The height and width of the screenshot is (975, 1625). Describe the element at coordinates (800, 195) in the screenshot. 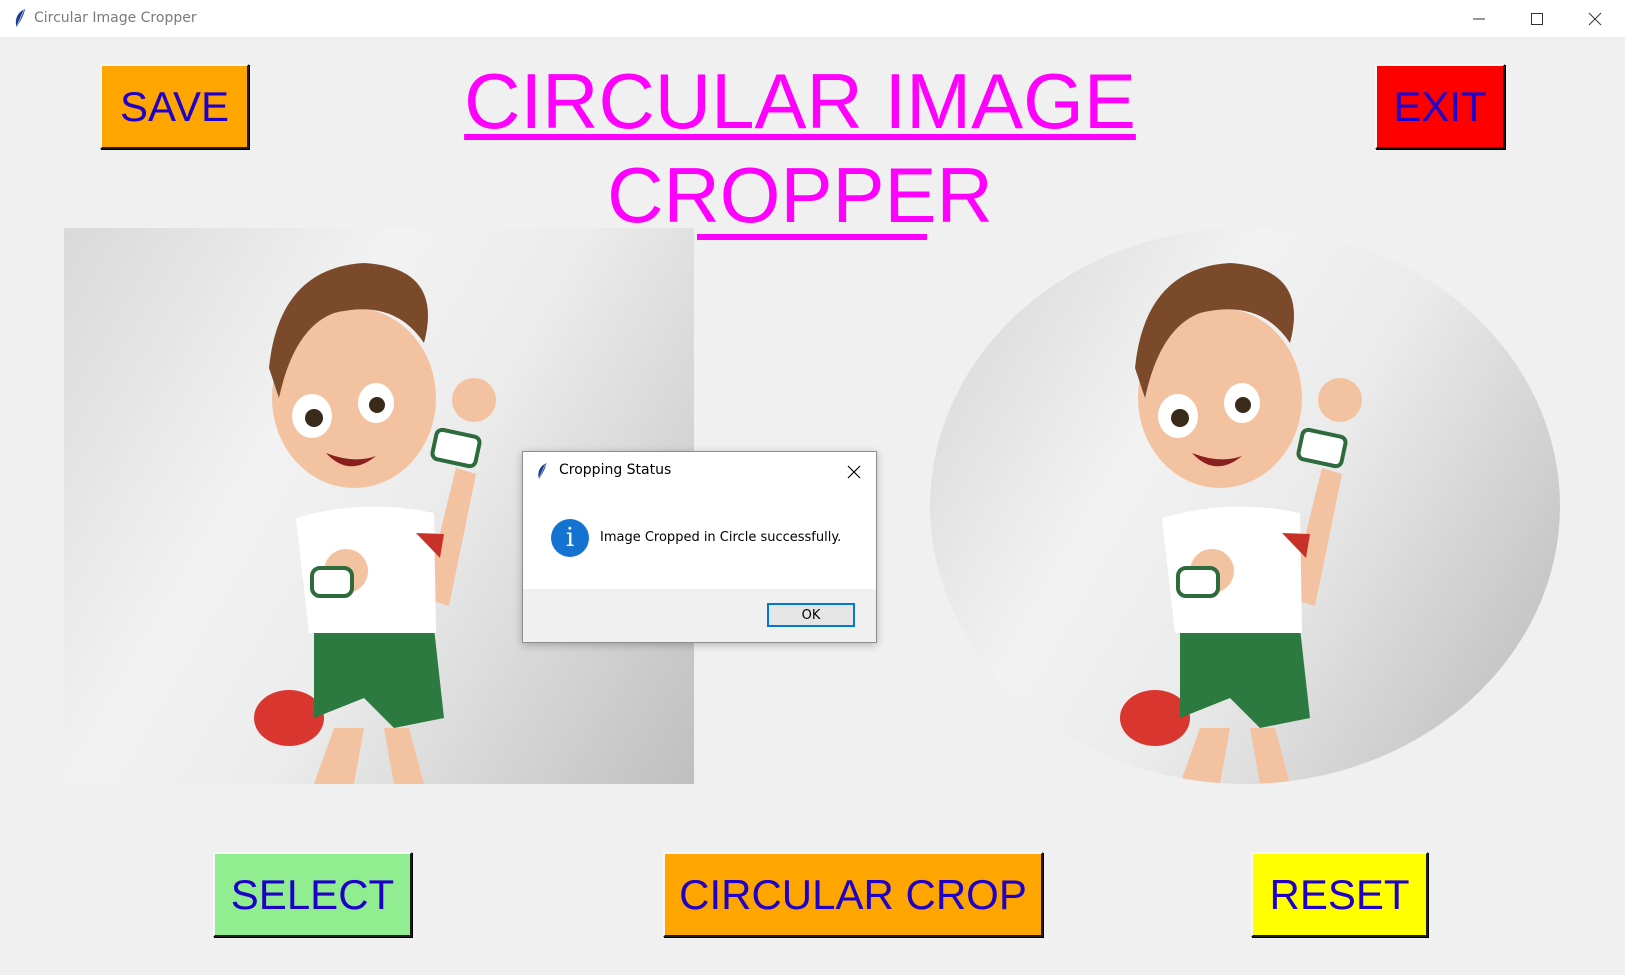

I see `page-title-line2: CROPPER` at that location.